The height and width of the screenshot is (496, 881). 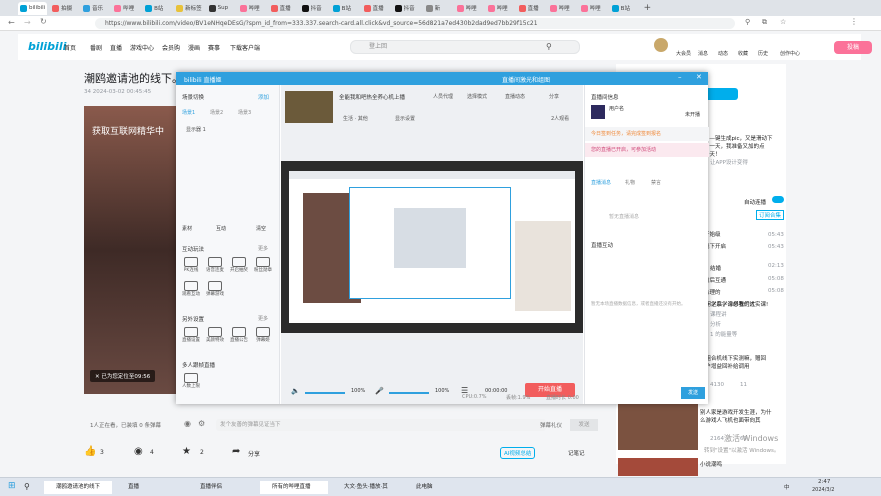 I want to click on pk-item: PK连线, so click(x=191, y=265).